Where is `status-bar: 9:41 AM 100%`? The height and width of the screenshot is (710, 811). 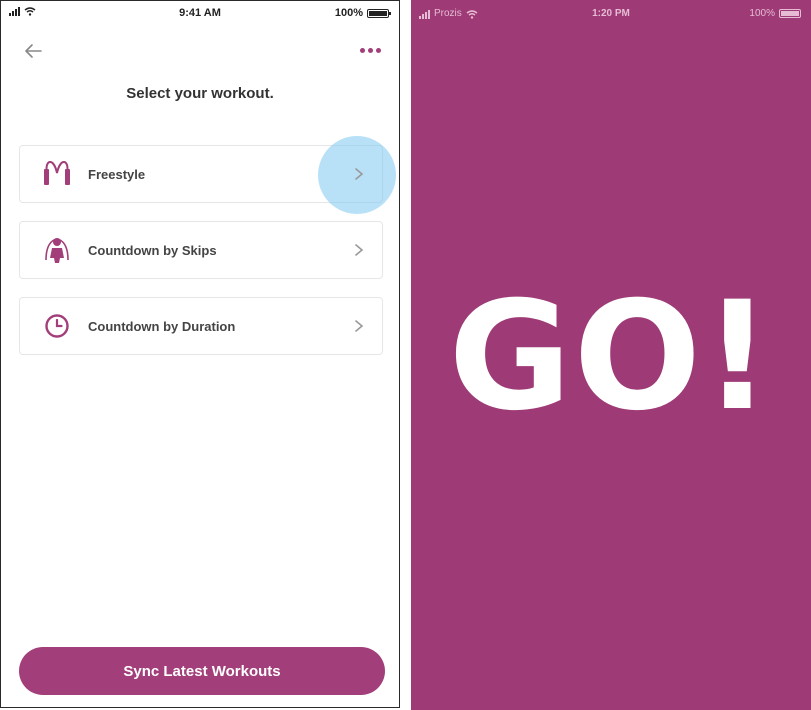
status-bar: 9:41 AM 100% is located at coordinates (200, 14).